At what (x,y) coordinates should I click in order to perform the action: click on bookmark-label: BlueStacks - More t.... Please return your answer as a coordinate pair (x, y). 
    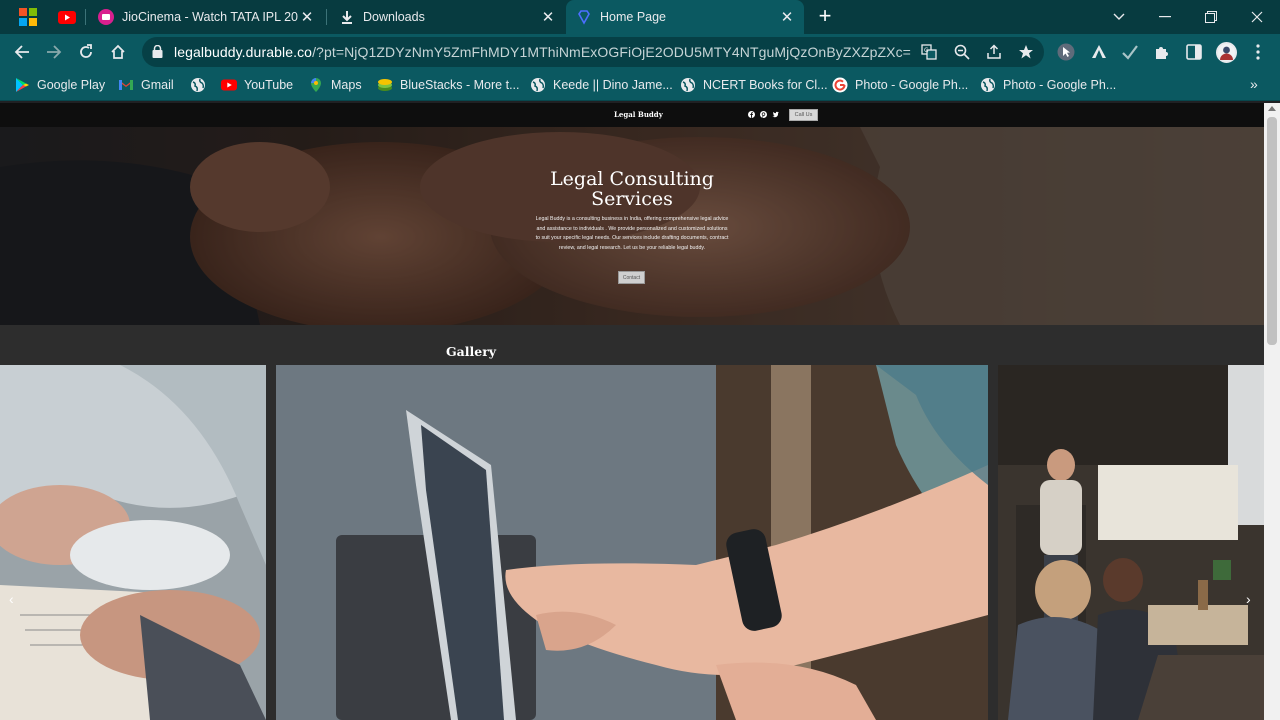
    Looking at the image, I should click on (460, 85).